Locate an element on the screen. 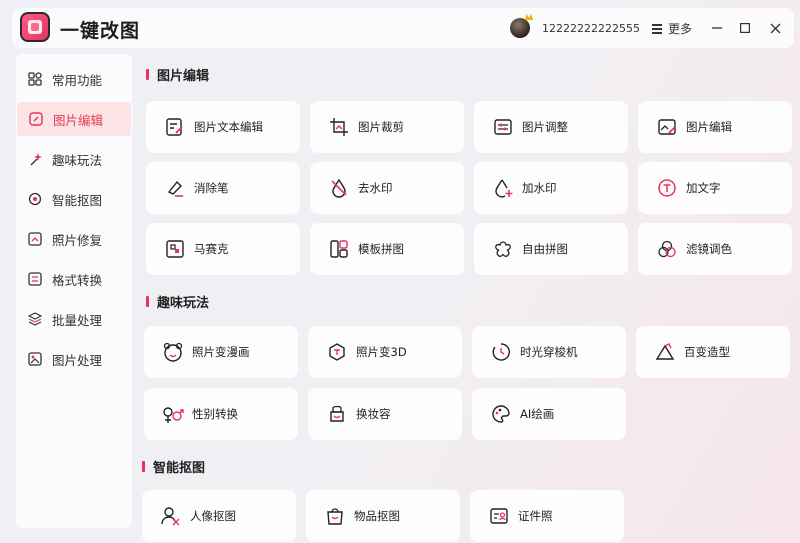  more-label: 更多 is located at coordinates (680, 29).